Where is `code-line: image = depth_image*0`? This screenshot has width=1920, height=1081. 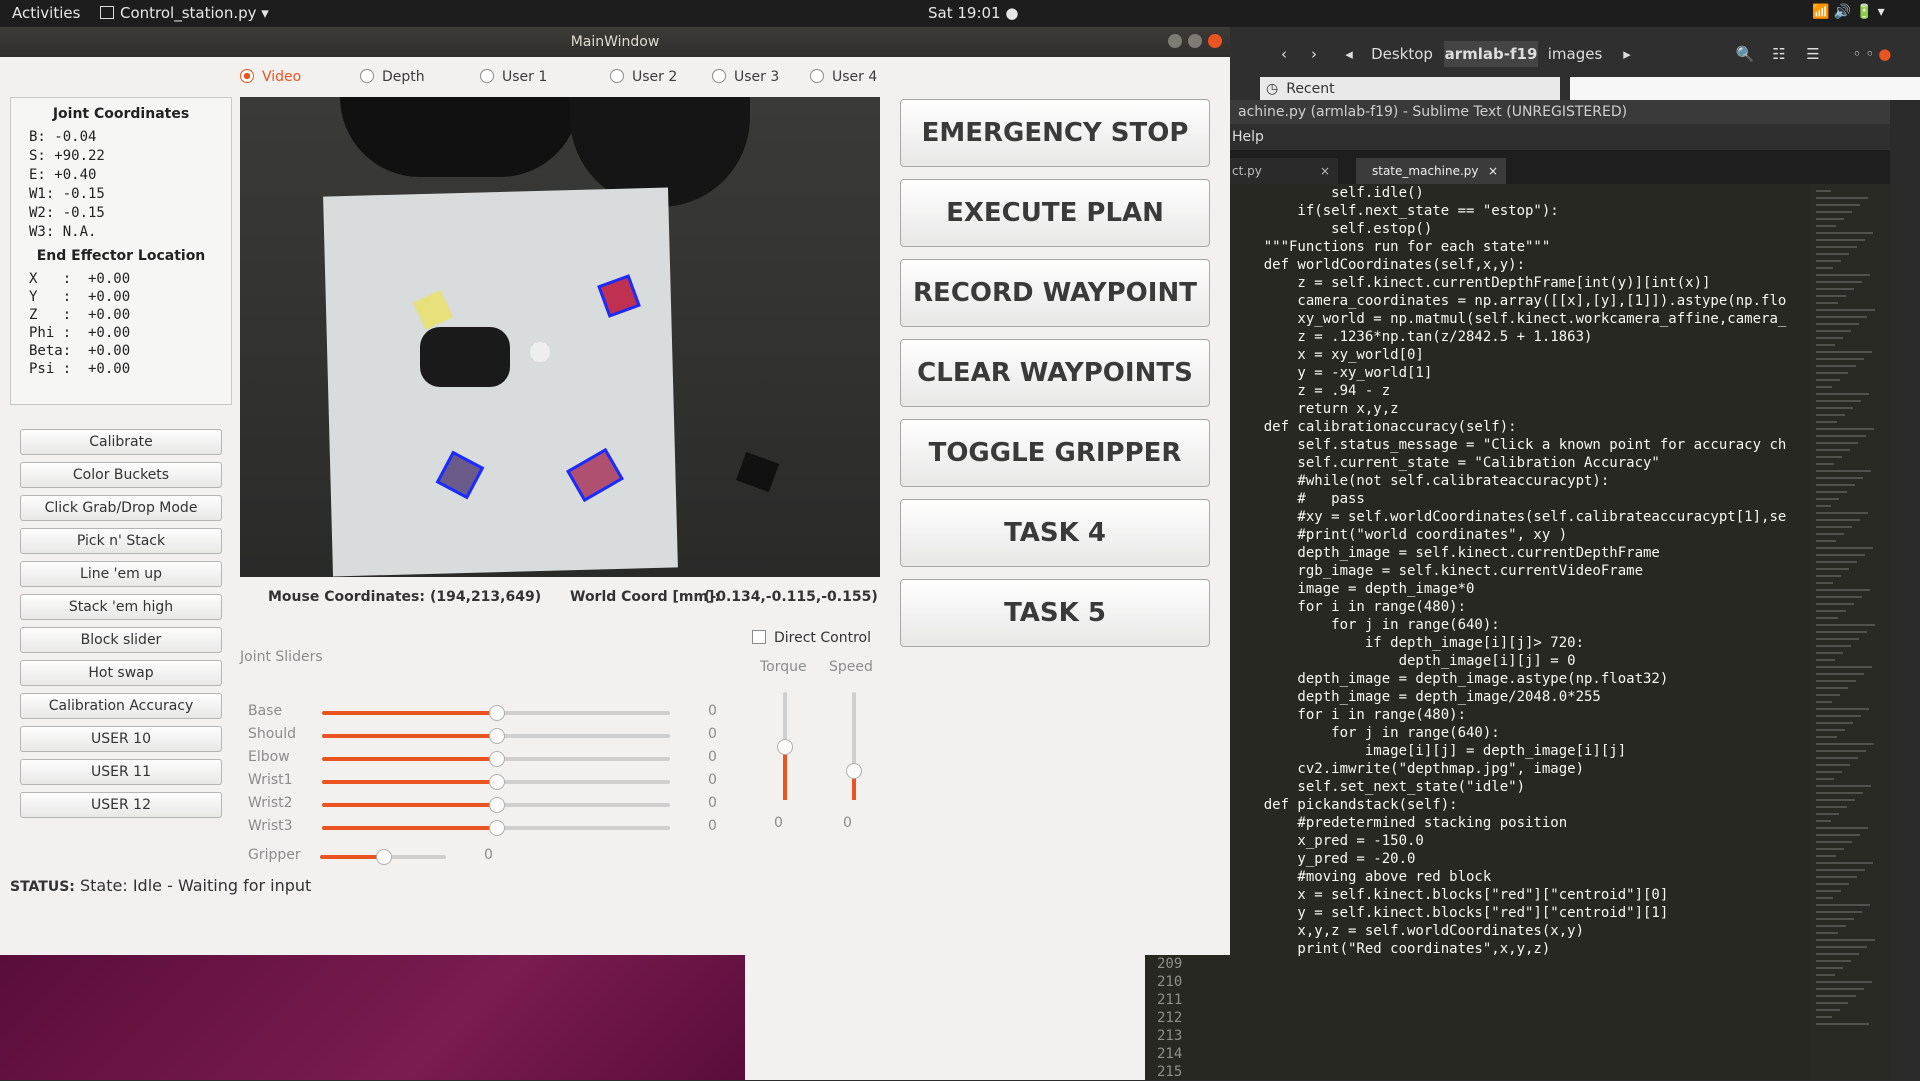
code-line: image = depth_image*0 is located at coordinates (1520, 589).